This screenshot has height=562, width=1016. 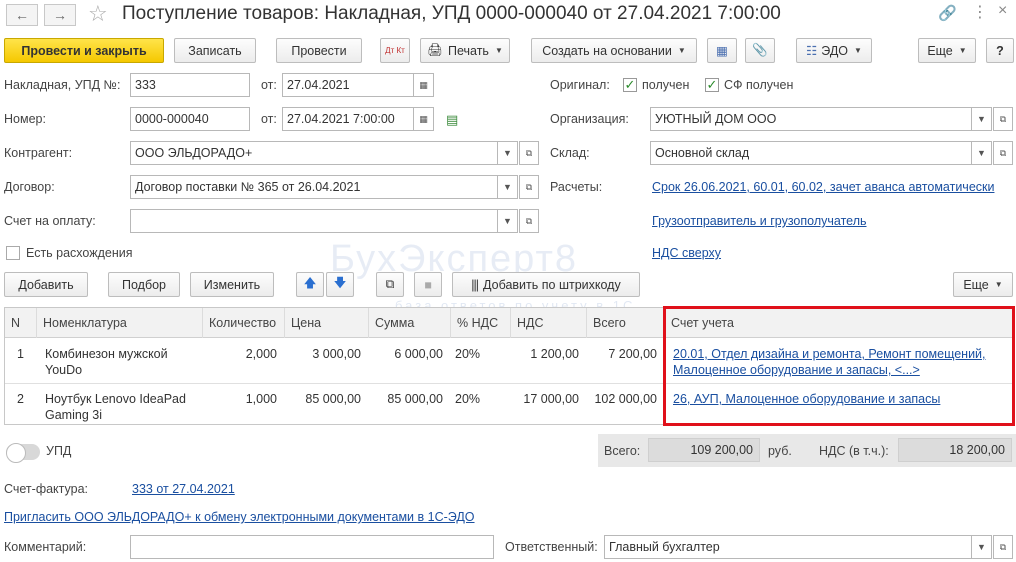 What do you see at coordinates (632, 354) in the screenshot?
I see `total: 7 200,00` at bounding box center [632, 354].